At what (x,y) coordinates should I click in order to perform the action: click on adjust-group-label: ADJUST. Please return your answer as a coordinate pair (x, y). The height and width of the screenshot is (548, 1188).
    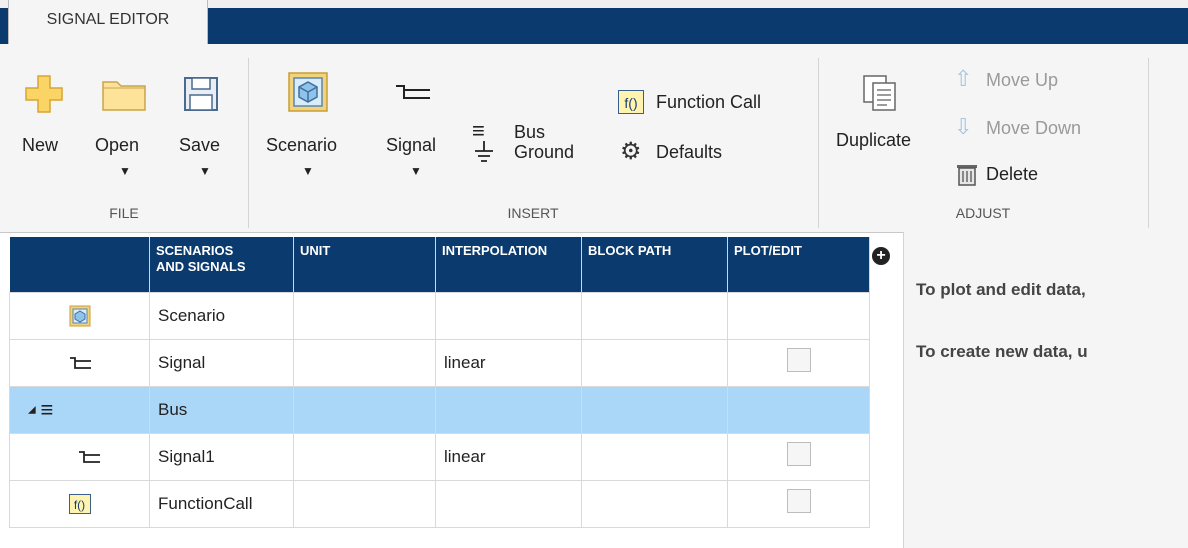
    Looking at the image, I should click on (983, 213).